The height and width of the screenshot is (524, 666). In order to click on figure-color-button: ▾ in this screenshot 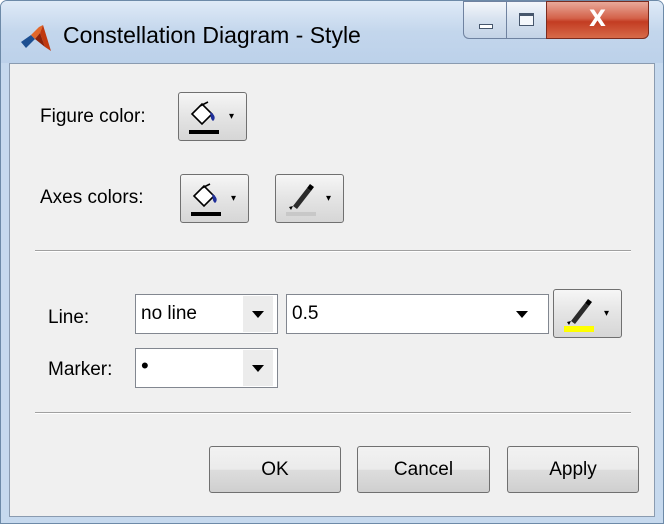, I will do `click(212, 116)`.